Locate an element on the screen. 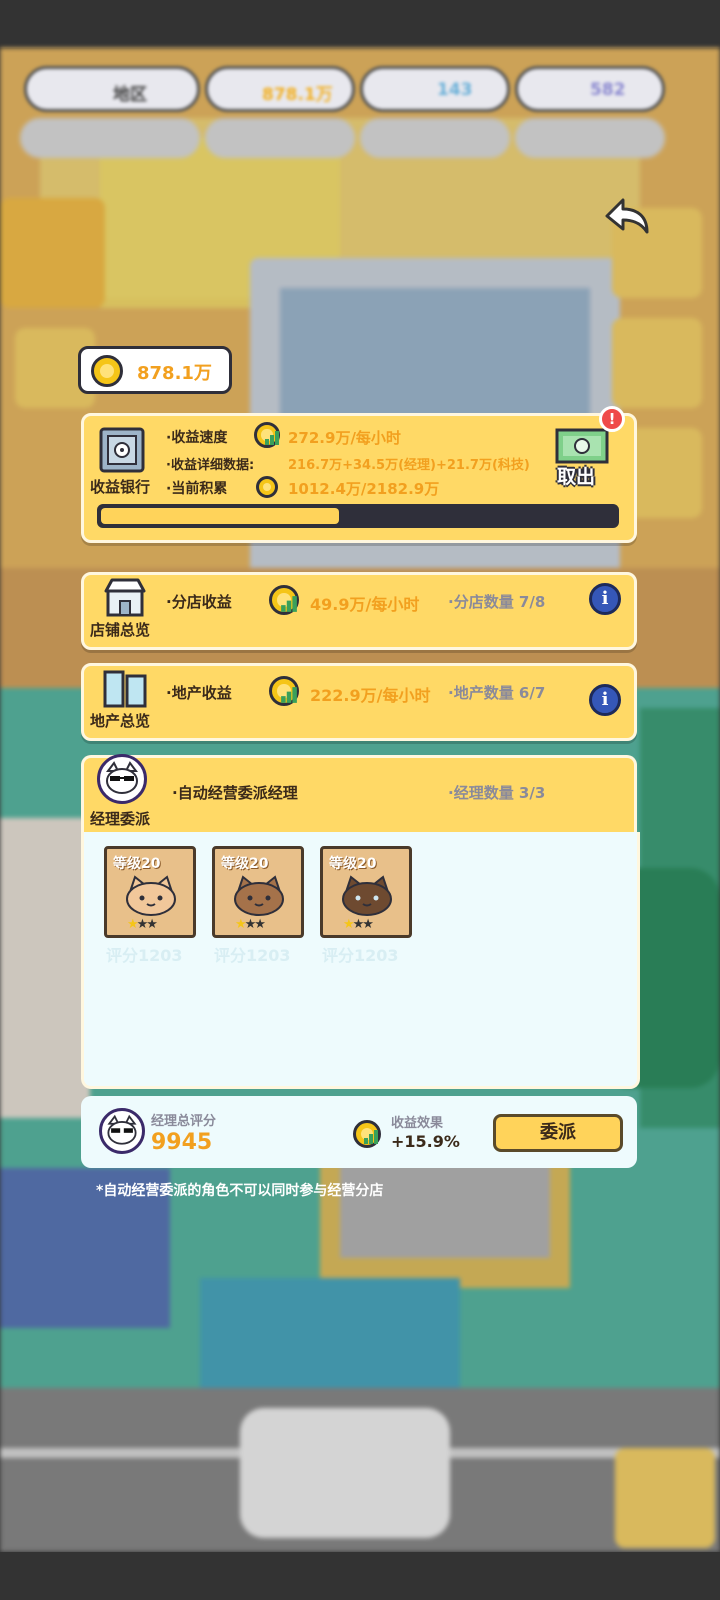 Image resolution: width=720 pixels, height=1600 pixels. effect-growth-icon is located at coordinates (371, 1137).